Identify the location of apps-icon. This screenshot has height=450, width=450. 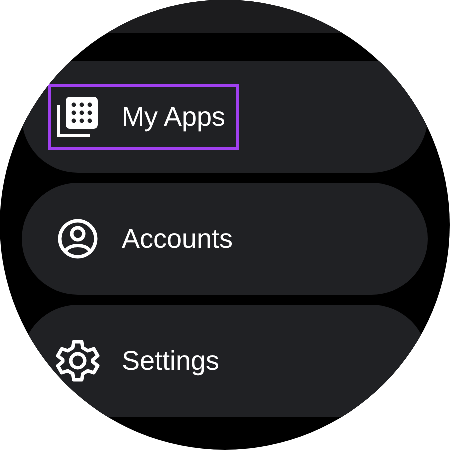
(78, 117).